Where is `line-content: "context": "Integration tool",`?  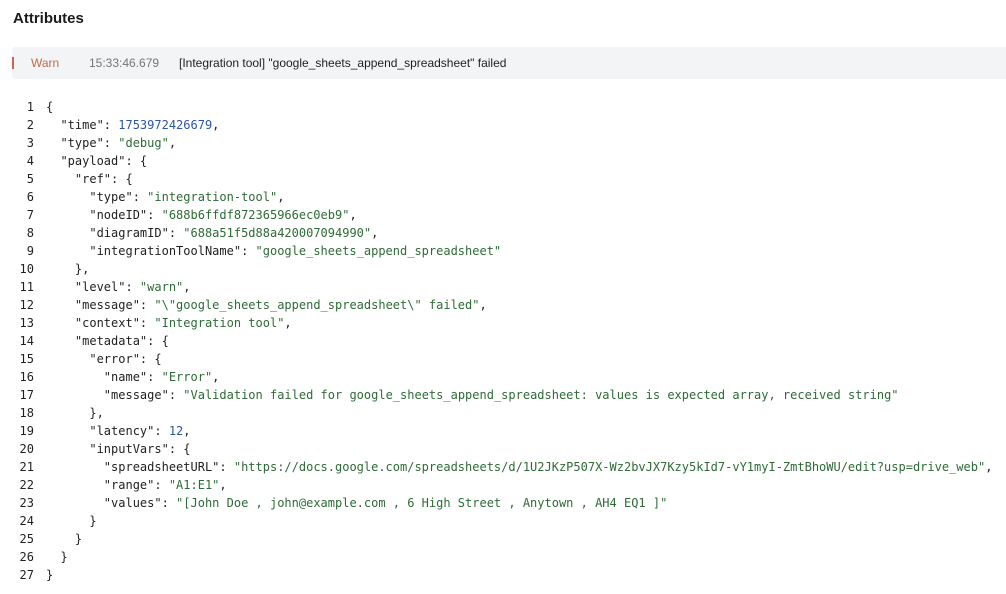
line-content: "context": "Integration tool", is located at coordinates (169, 323).